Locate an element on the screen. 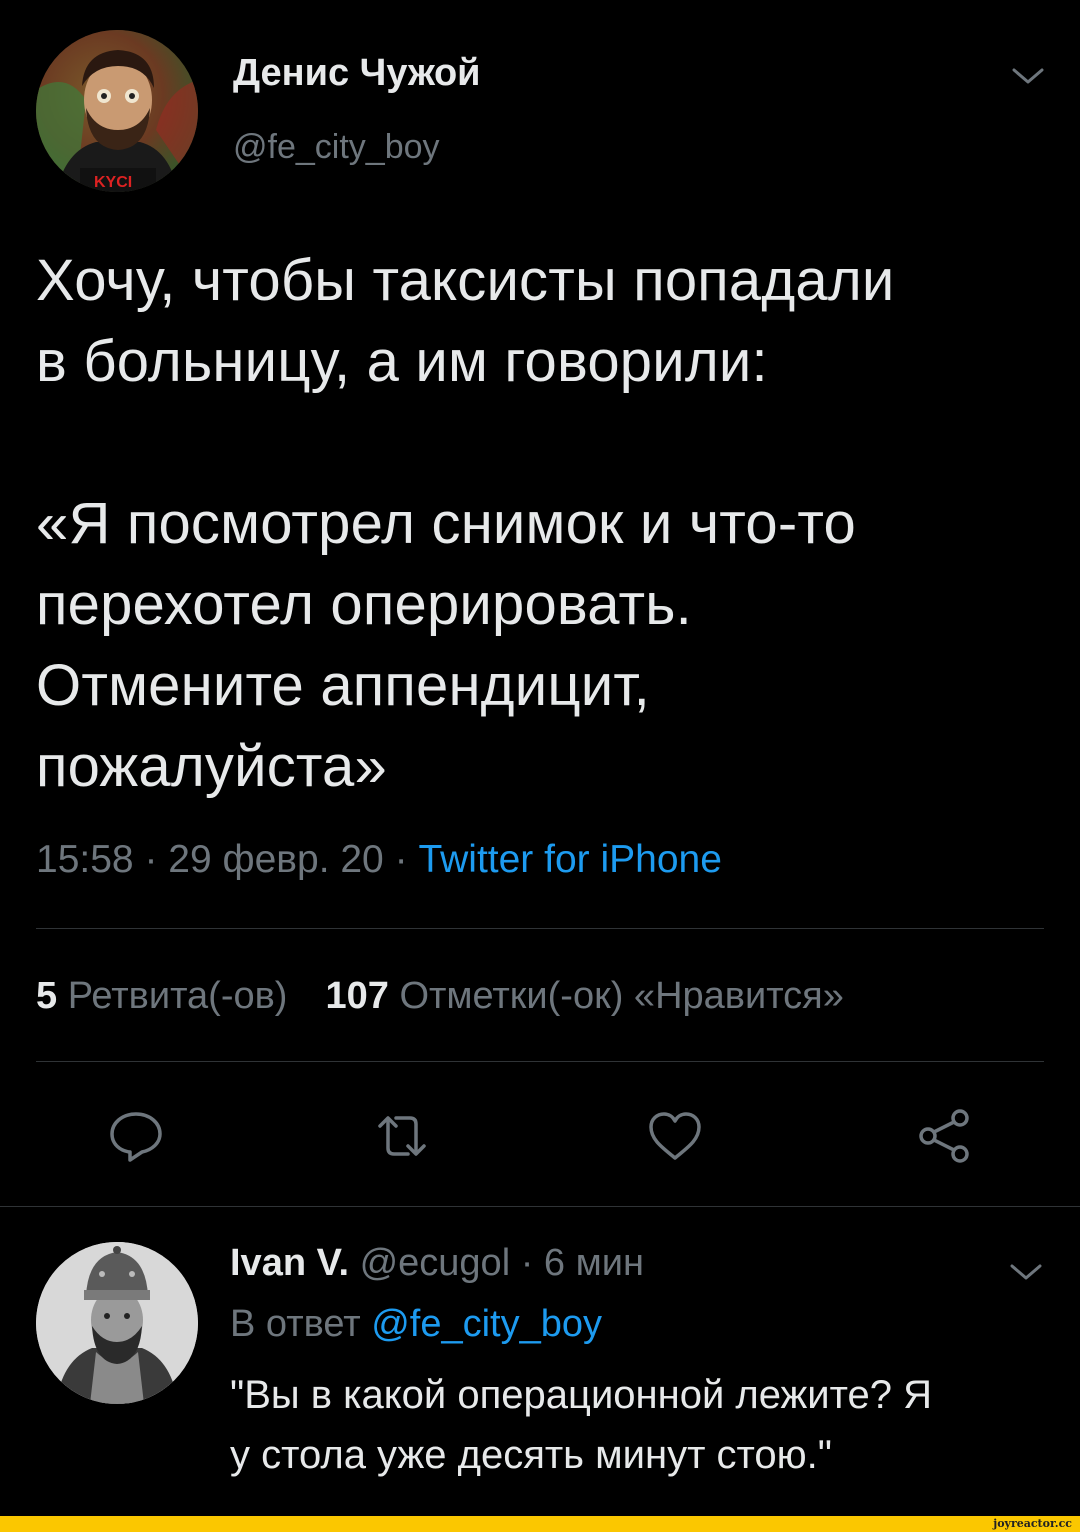  author-avatar-image: KYCI is located at coordinates (117, 111).